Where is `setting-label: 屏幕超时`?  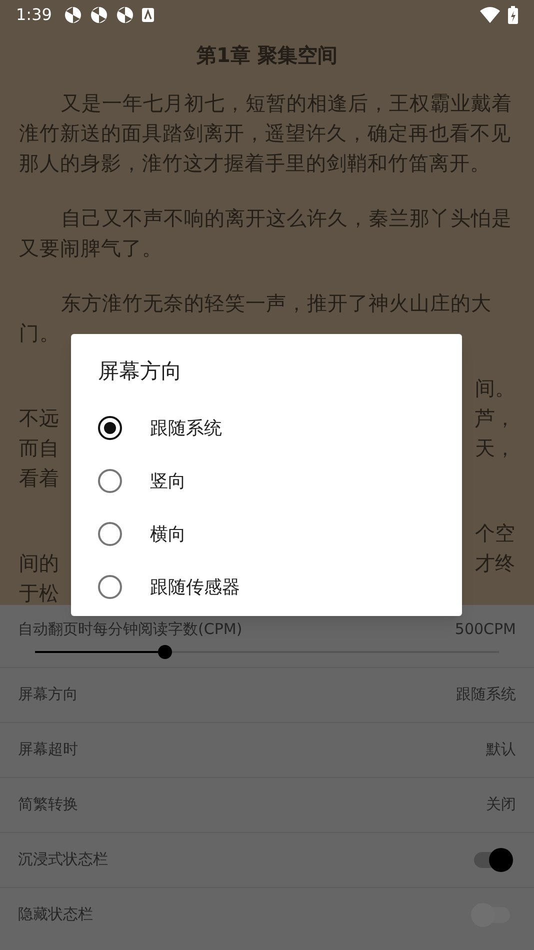
setting-label: 屏幕超时 is located at coordinates (48, 749).